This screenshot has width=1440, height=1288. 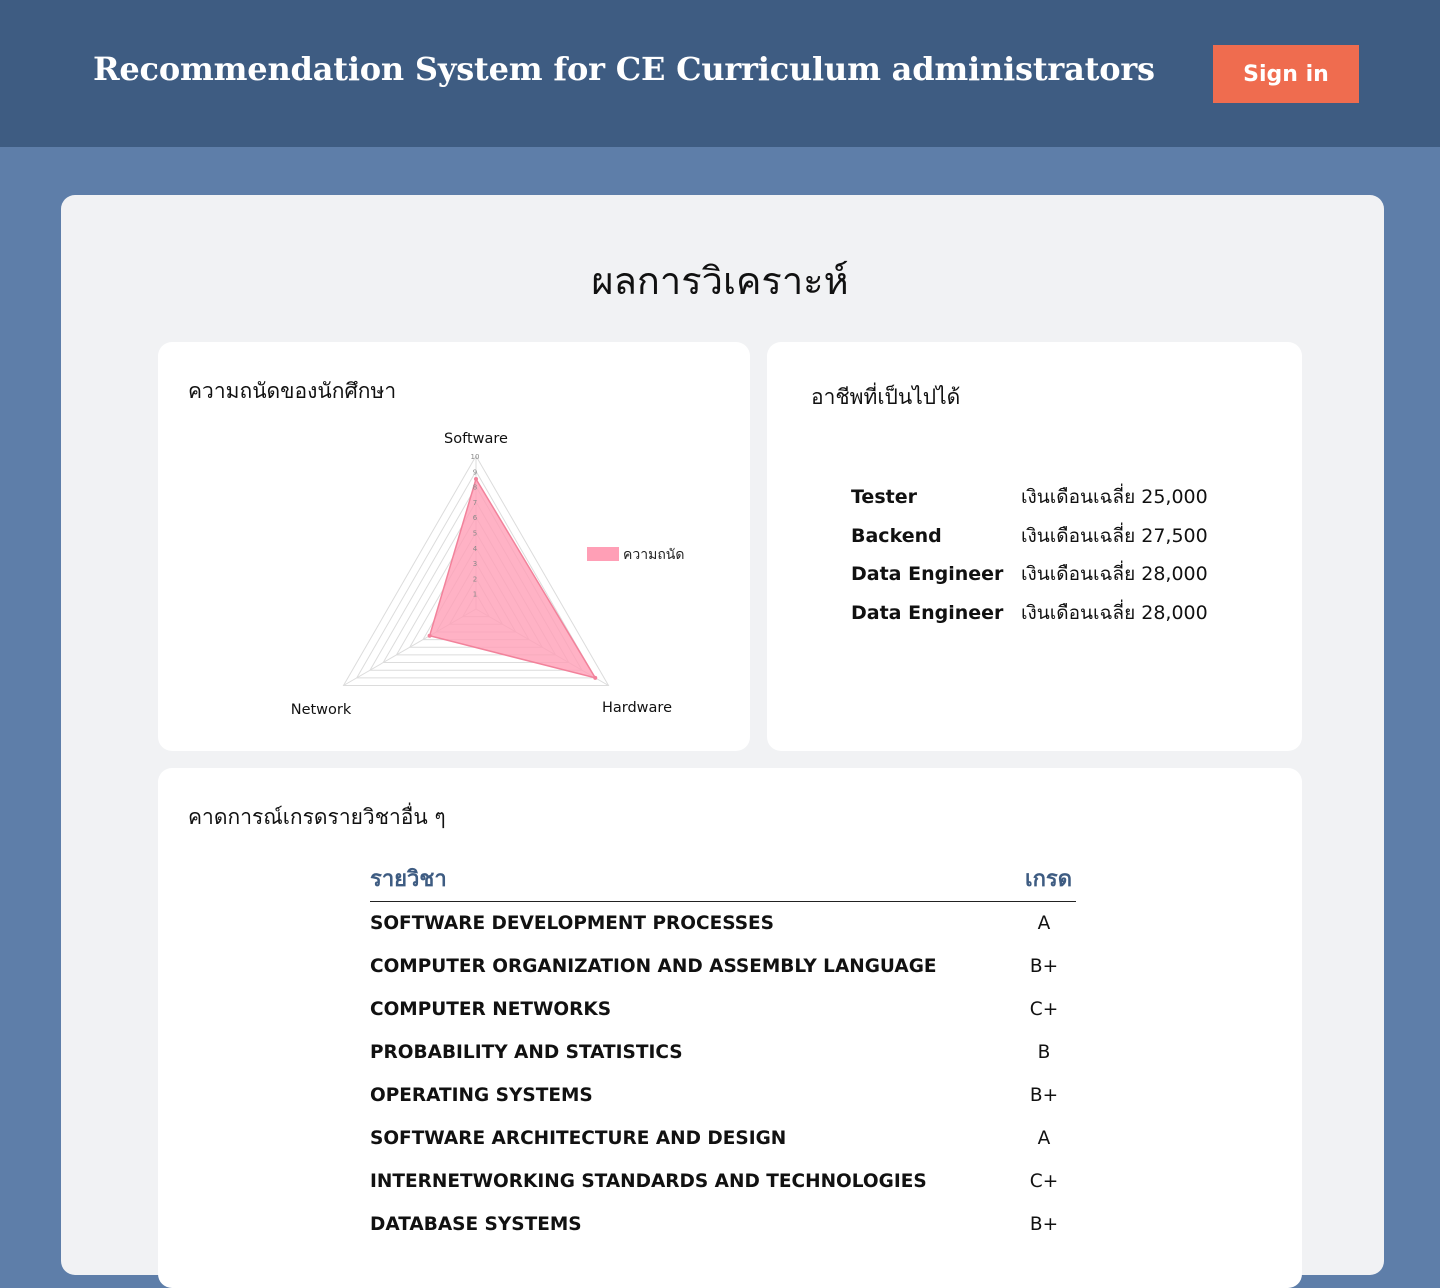 I want to click on career-name: Backend, so click(x=896, y=535).